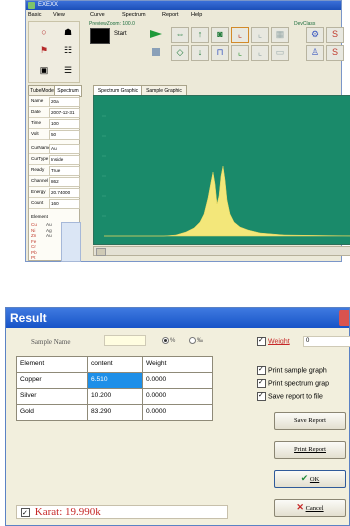 Image resolution: width=350 pixels, height=526 pixels. What do you see at coordinates (39, 216) in the screenshot?
I see `element-header-label: Element` at bounding box center [39, 216].